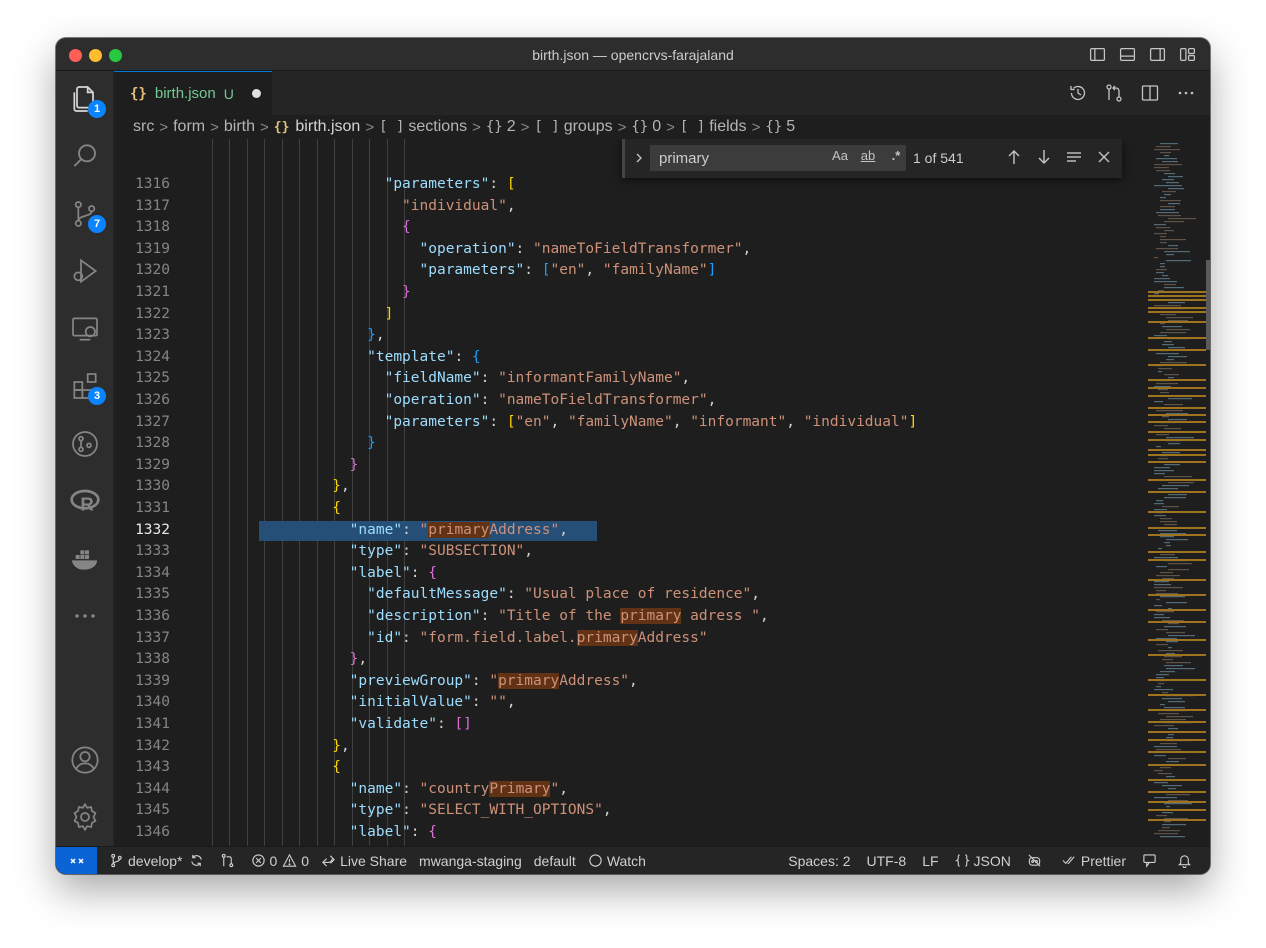 The image size is (1266, 948). What do you see at coordinates (142, 466) in the screenshot?
I see `line-number: 1329` at bounding box center [142, 466].